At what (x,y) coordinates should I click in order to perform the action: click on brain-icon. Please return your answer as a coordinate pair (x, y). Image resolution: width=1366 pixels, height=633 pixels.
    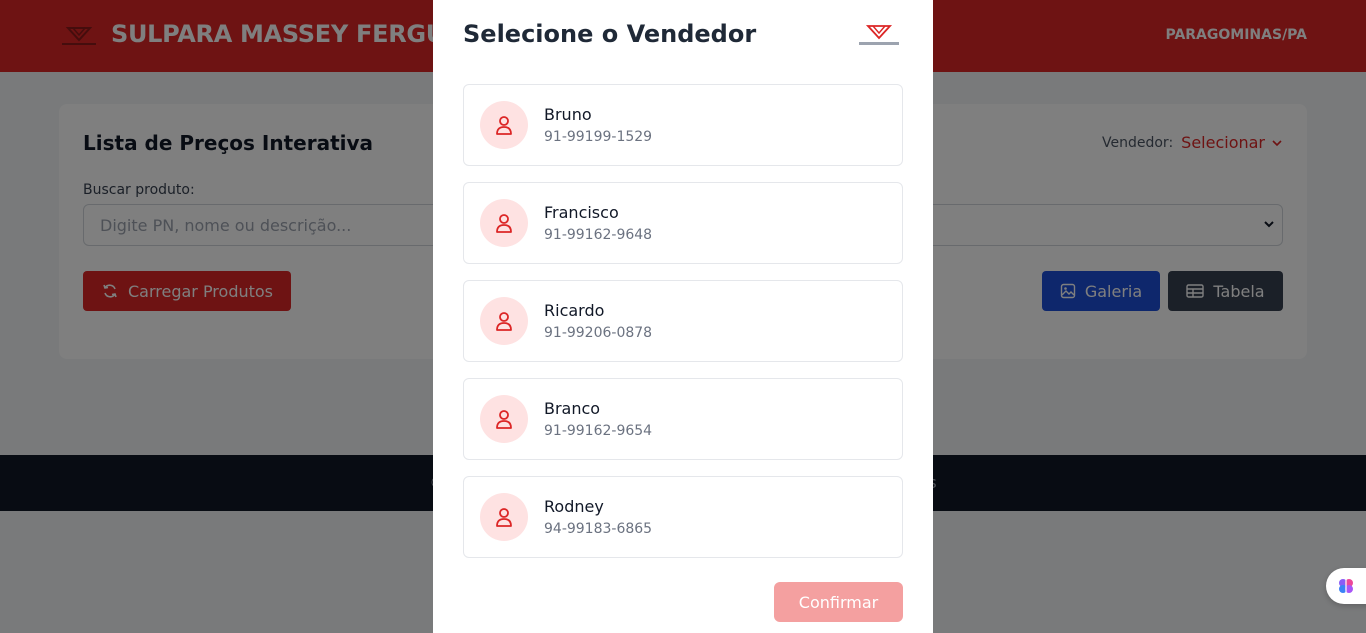
    Looking at the image, I should click on (1346, 586).